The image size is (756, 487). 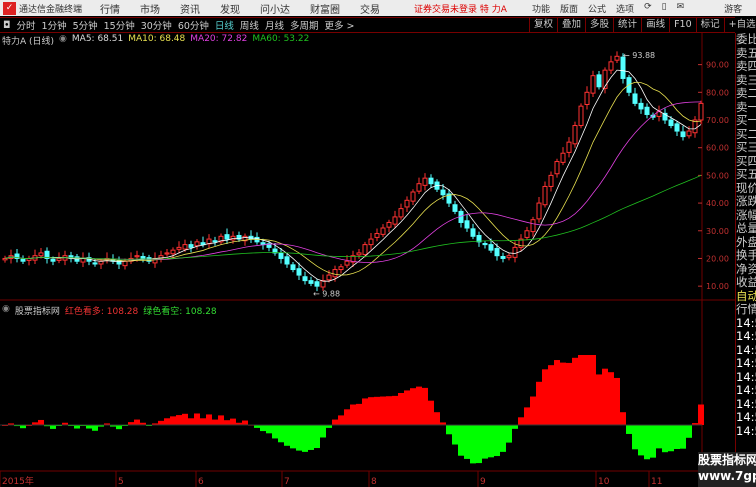 What do you see at coordinates (746, 215) in the screenshot?
I see `quote-panel-item: 涨幅` at bounding box center [746, 215].